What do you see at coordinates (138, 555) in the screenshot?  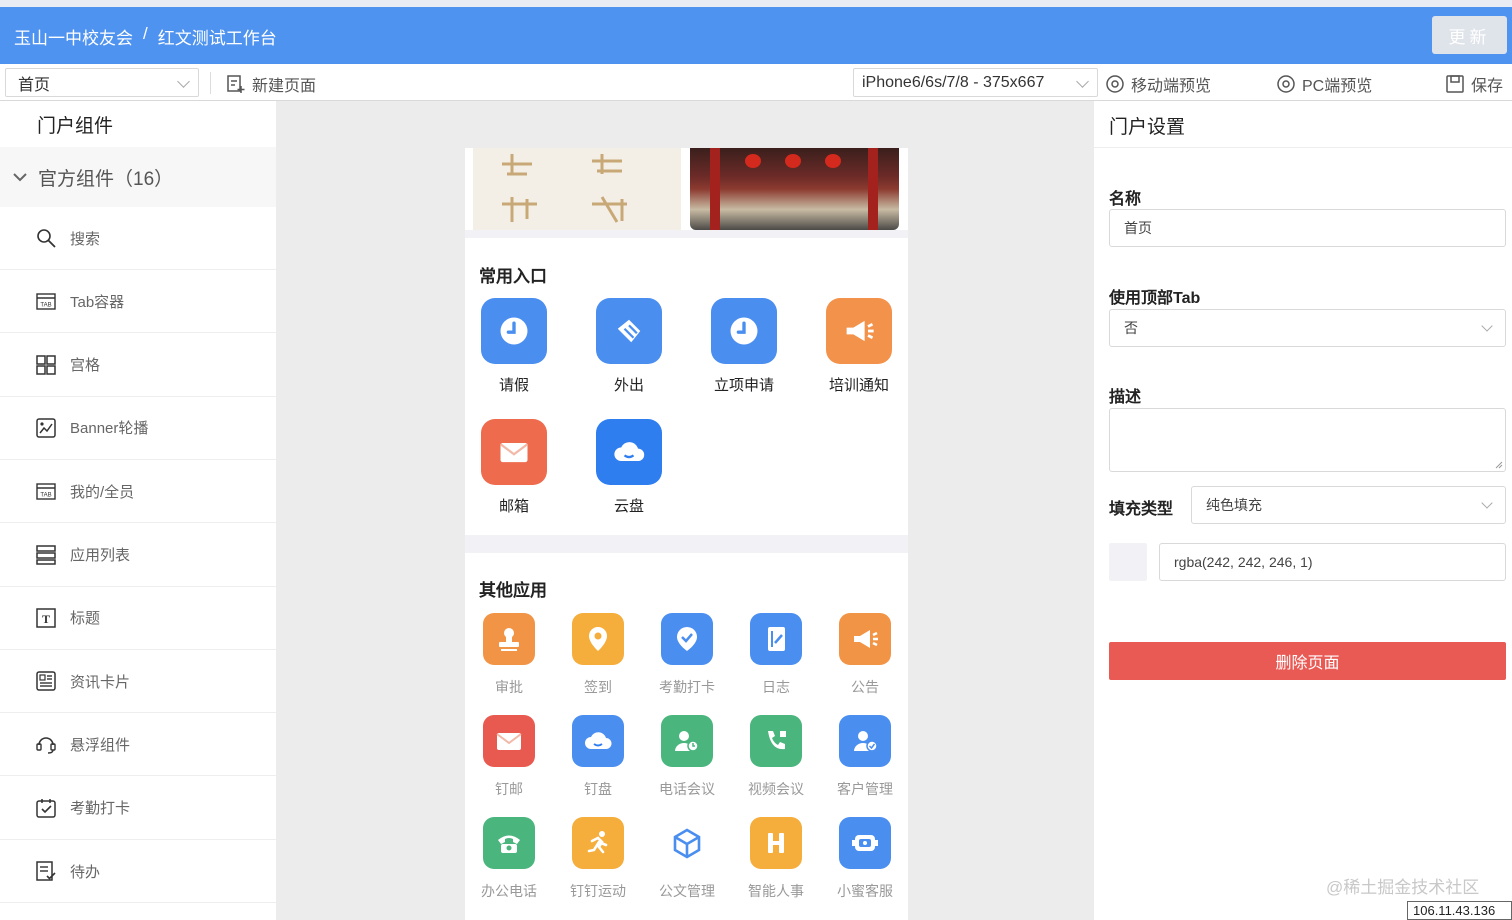 I see `component-item-app-list: 应用列表` at bounding box center [138, 555].